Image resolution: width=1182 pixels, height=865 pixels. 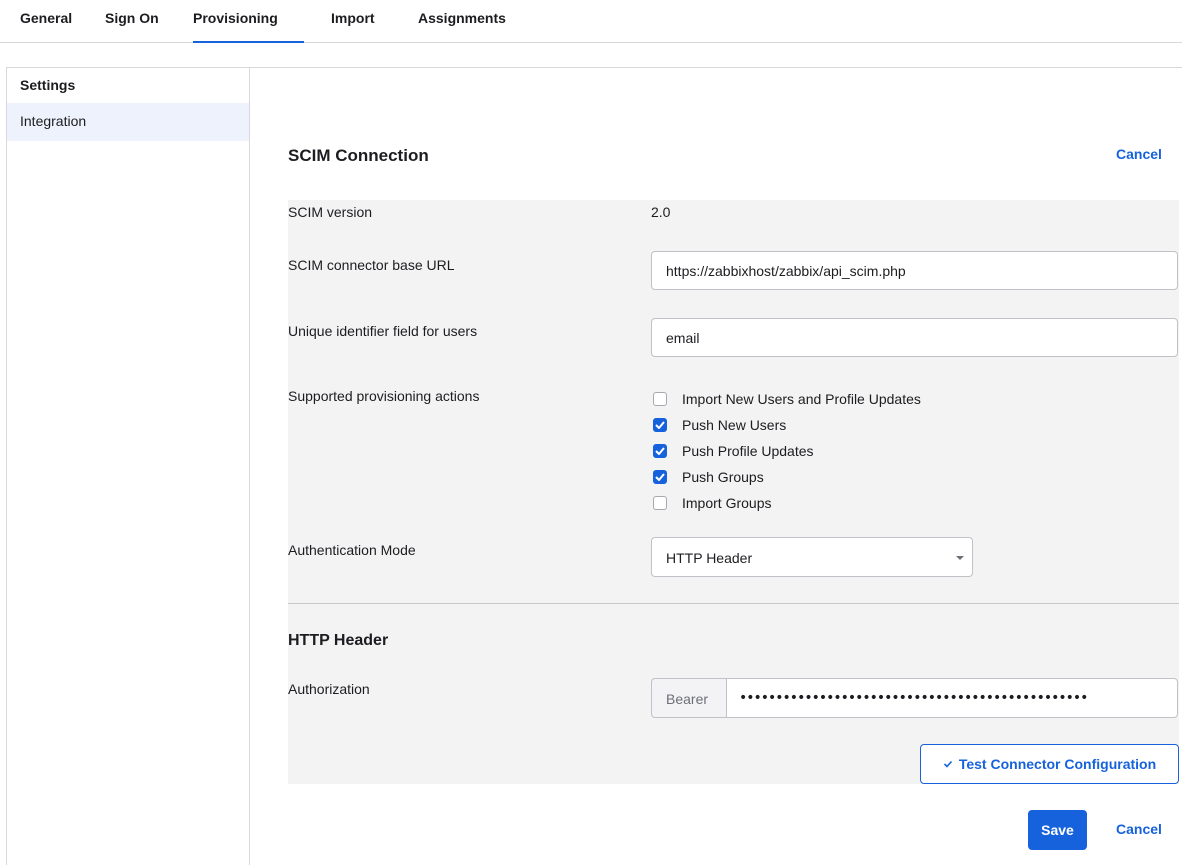 I want to click on scim-version-value: 2.0, so click(x=661, y=212).